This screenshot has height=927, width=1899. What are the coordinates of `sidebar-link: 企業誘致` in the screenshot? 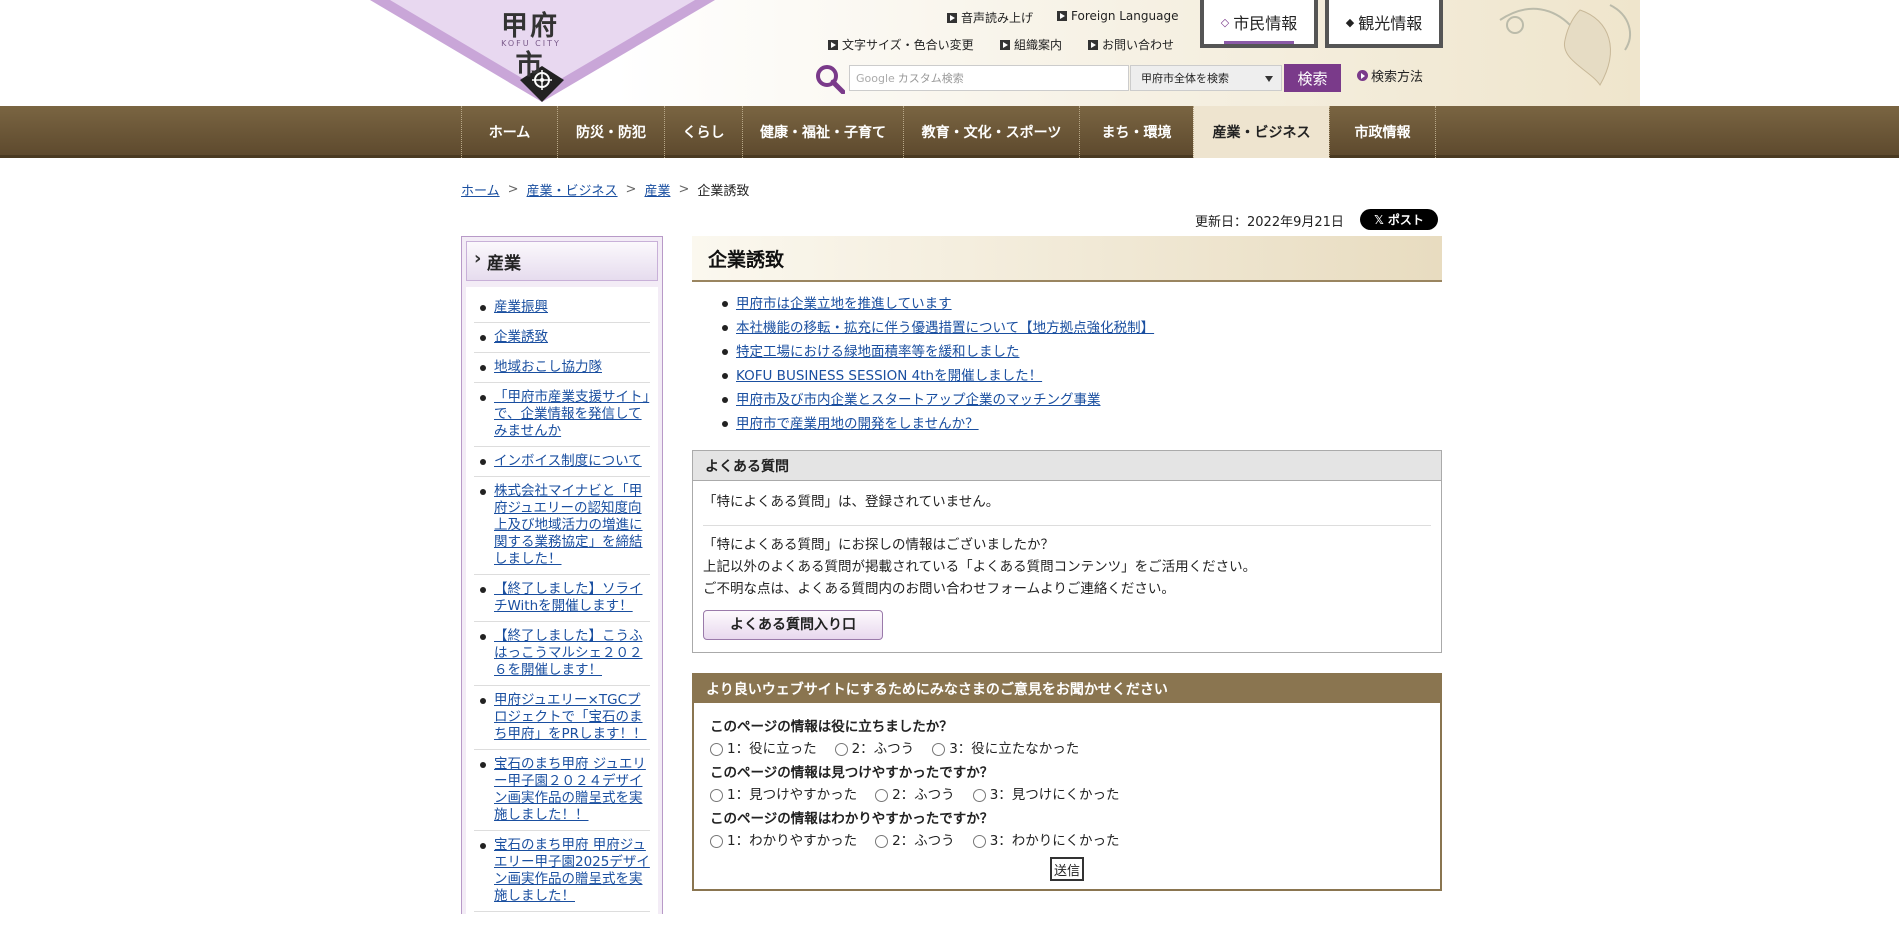 It's located at (521, 337).